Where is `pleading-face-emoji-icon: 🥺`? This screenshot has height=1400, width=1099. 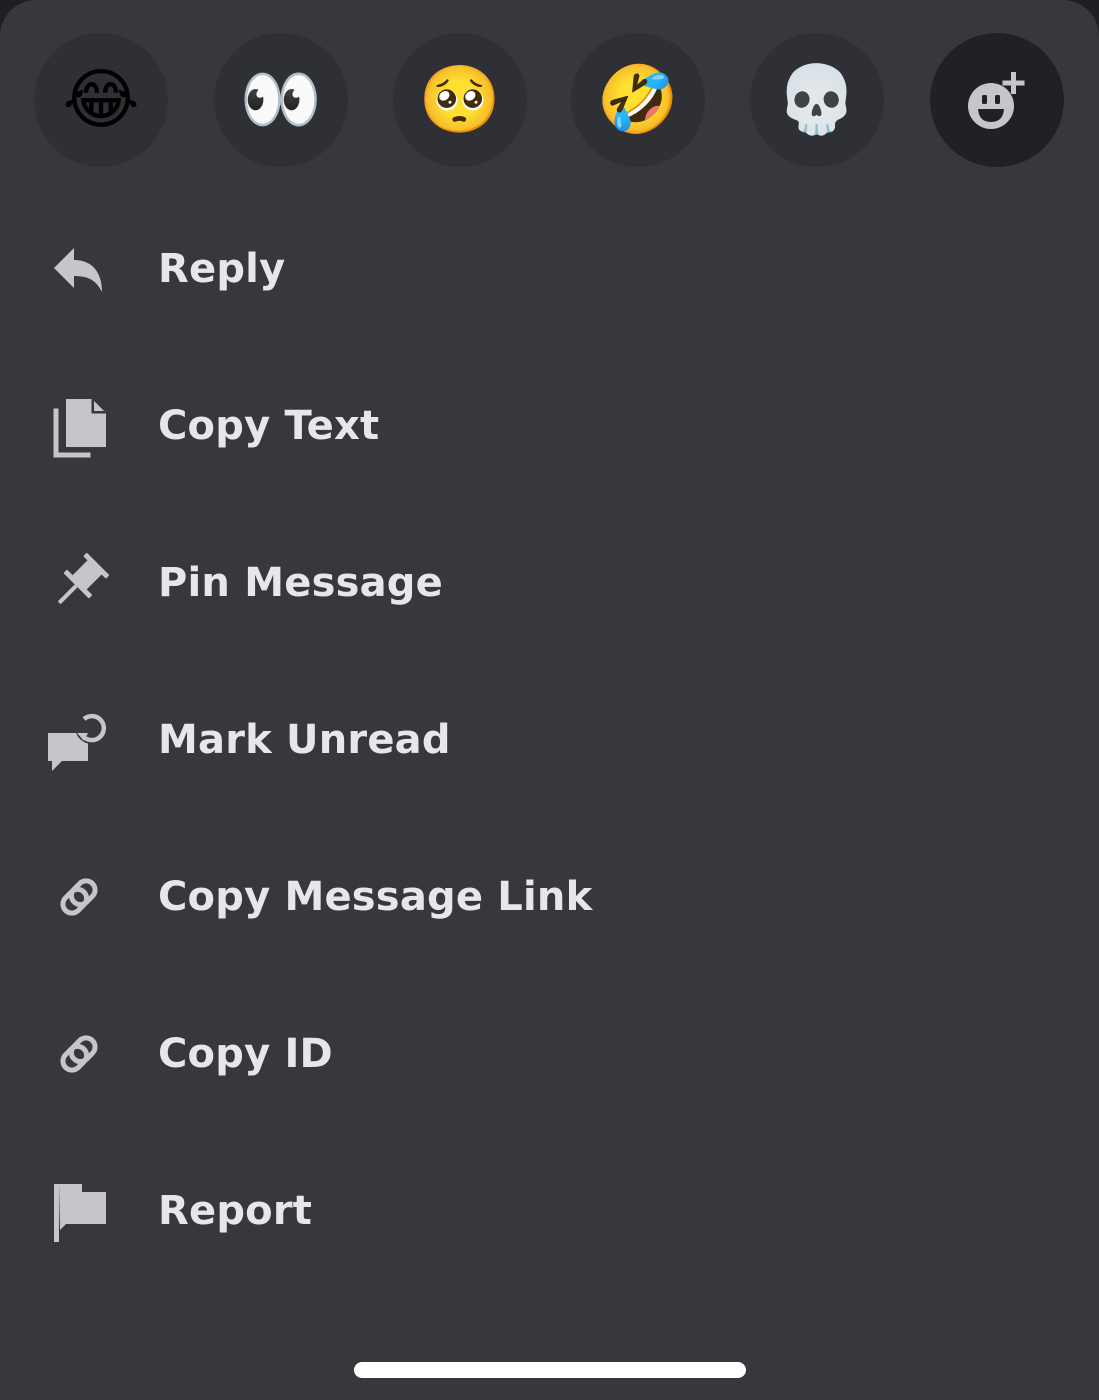
pleading-face-emoji-icon: 🥺 is located at coordinates (460, 99).